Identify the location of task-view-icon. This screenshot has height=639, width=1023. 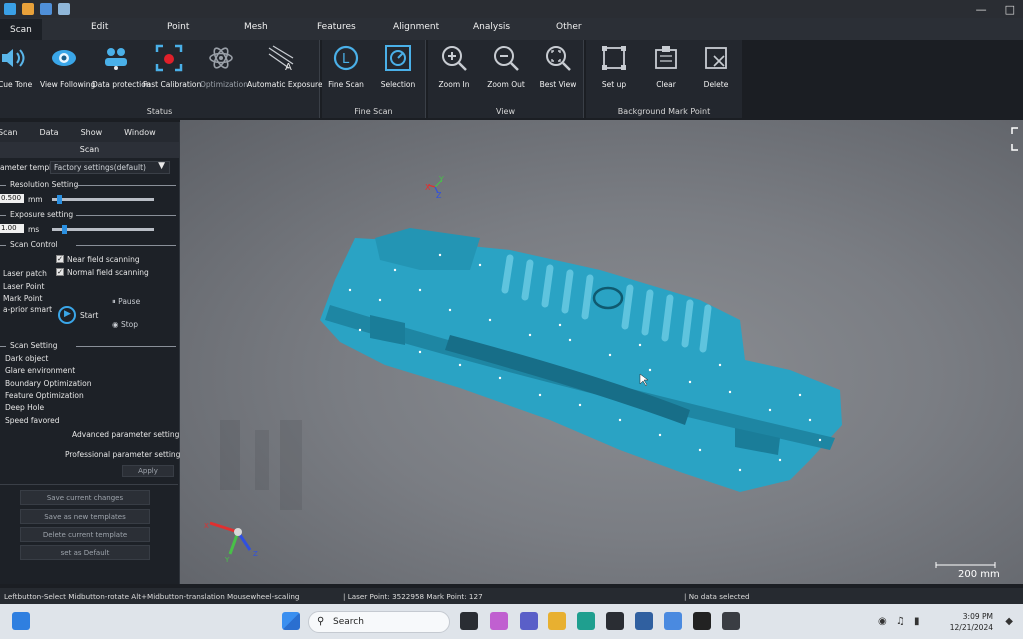
(469, 621).